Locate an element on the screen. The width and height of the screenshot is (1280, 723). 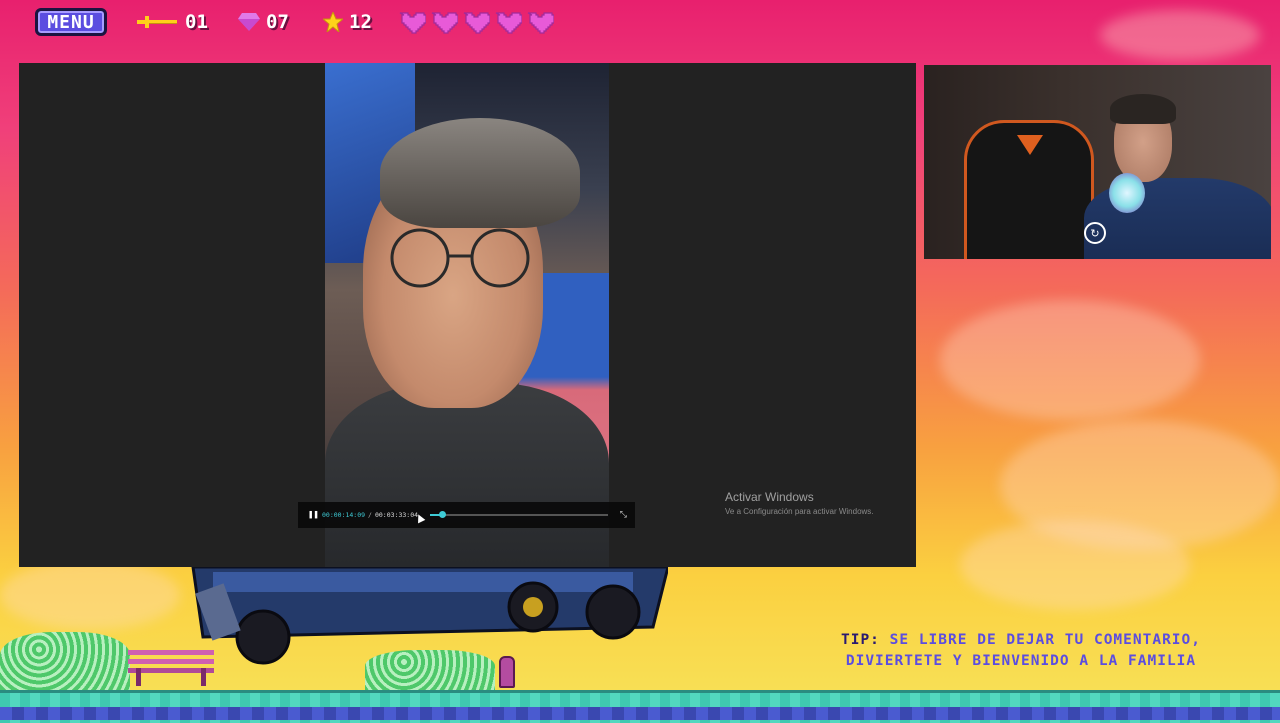
playback-controls: ❚❚ 00:00:14:09 / 00:03:33:04 ⤡ is located at coordinates (466, 515).